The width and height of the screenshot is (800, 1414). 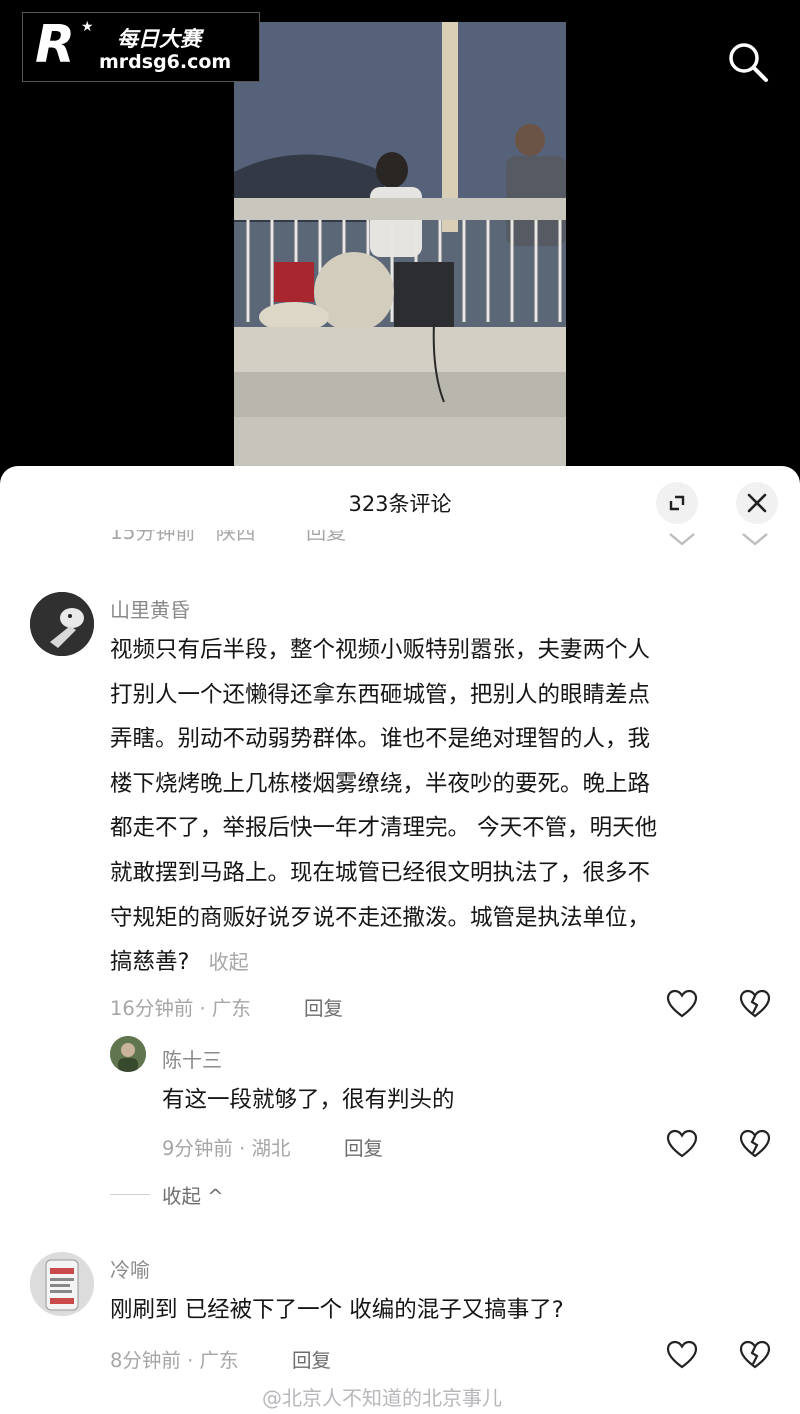 What do you see at coordinates (150, 962) in the screenshot?
I see `comment-line: 搞慈善?` at bounding box center [150, 962].